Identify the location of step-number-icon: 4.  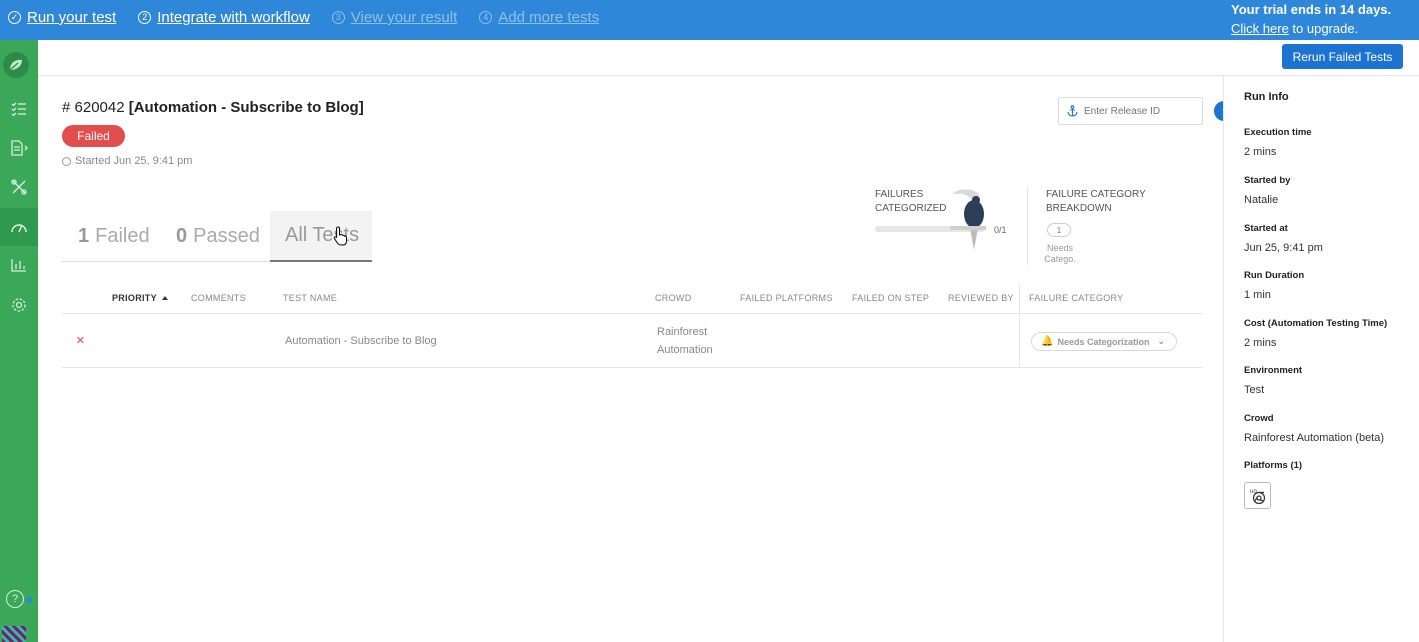
(486, 17).